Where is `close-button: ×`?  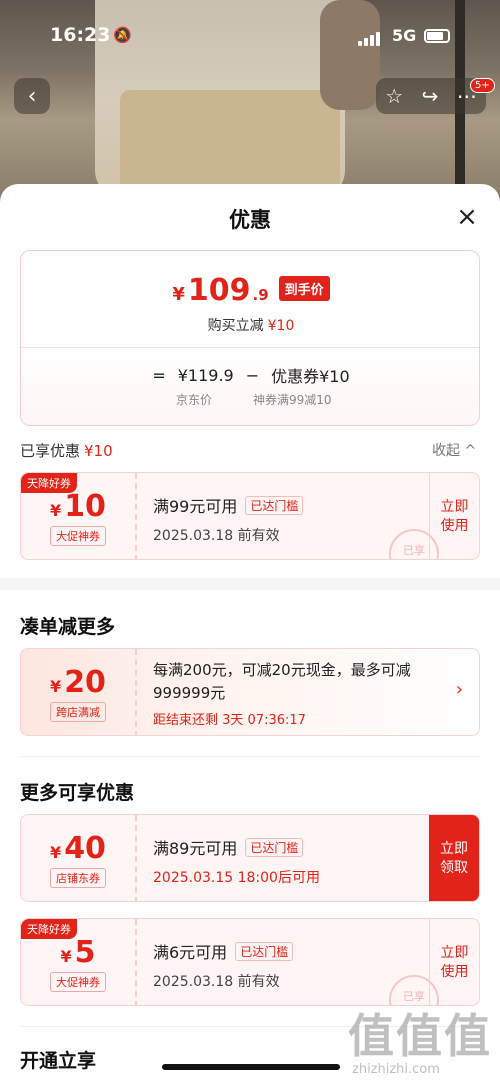
close-button: × is located at coordinates (467, 217).